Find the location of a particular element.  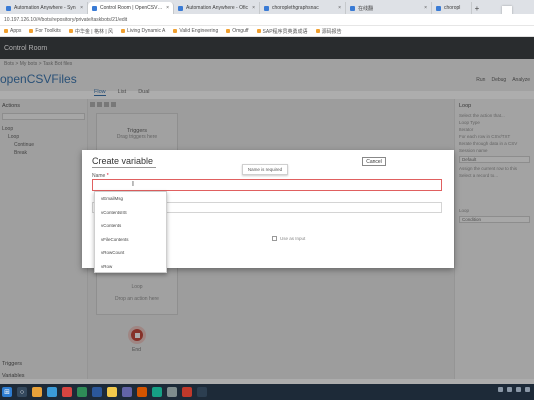

bookmark-item: 中华金 | 格林 | 风 is located at coordinates (90, 31).